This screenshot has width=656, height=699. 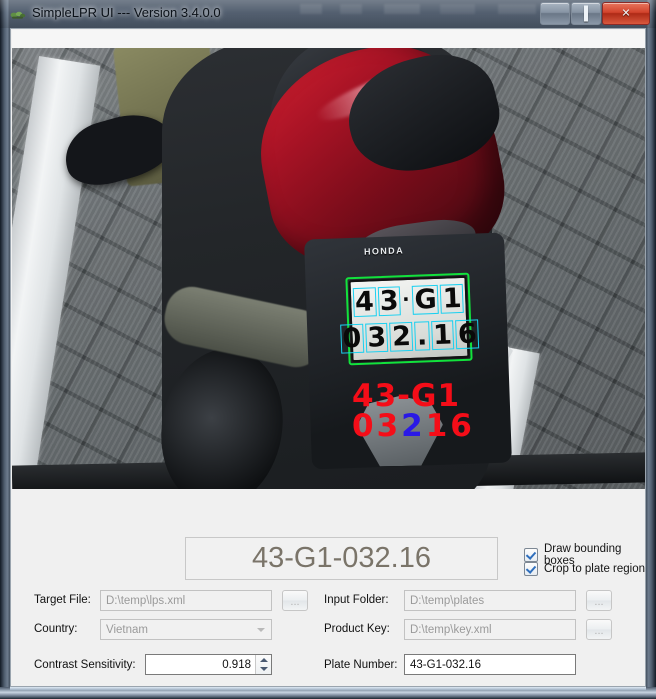 What do you see at coordinates (186, 629) in the screenshot?
I see `country-dropdown: Vietnam` at bounding box center [186, 629].